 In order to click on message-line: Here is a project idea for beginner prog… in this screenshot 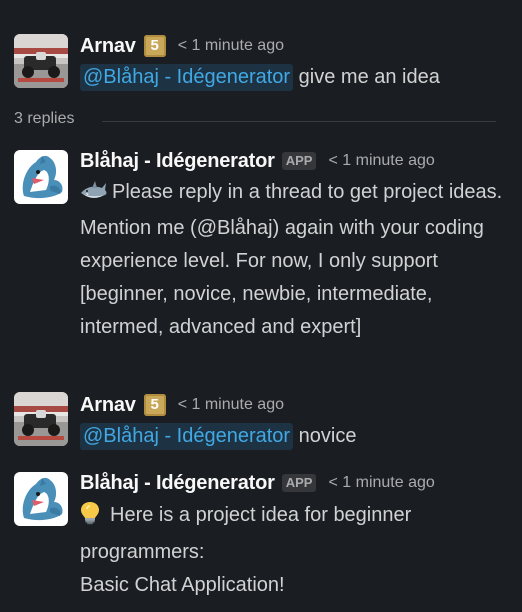, I will do `click(295, 534)`.